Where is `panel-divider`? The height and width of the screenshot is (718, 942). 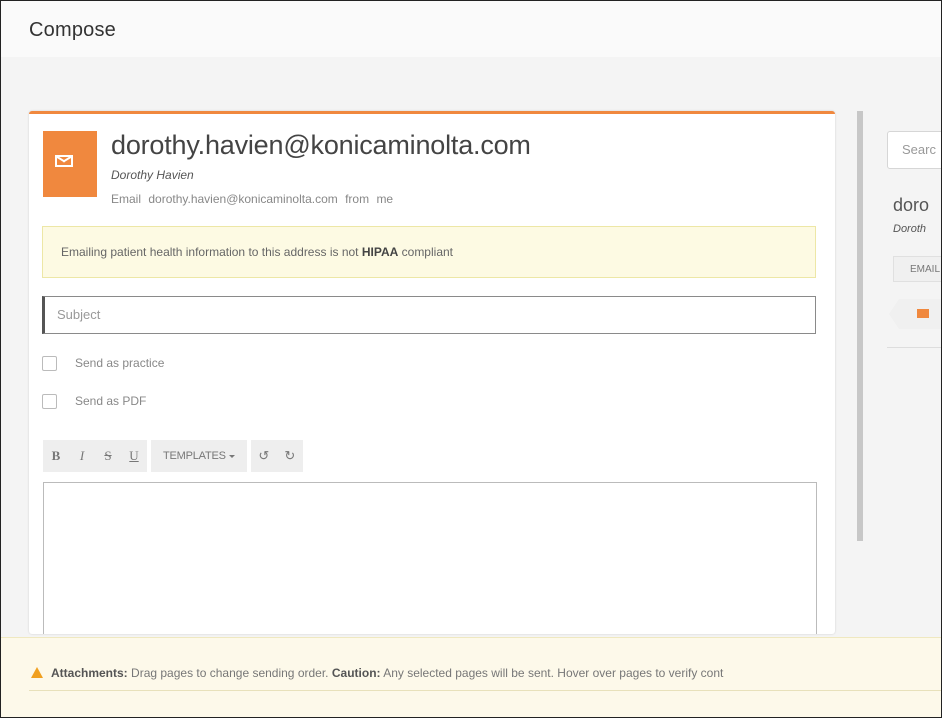 panel-divider is located at coordinates (914, 347).